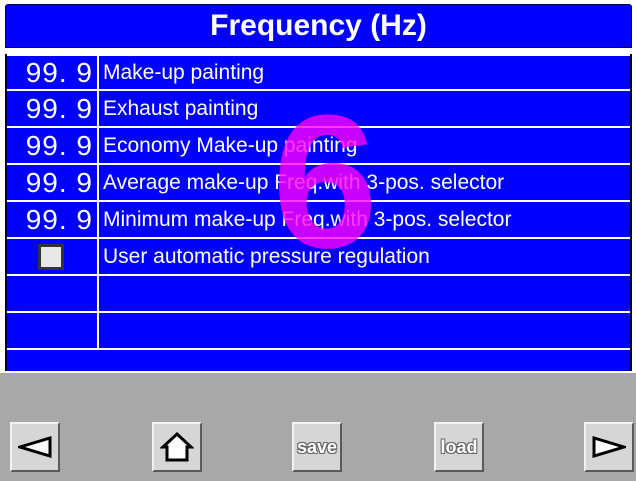  Describe the element at coordinates (363, 256) in the screenshot. I see `row-label: User automatic pressure regulation` at that location.